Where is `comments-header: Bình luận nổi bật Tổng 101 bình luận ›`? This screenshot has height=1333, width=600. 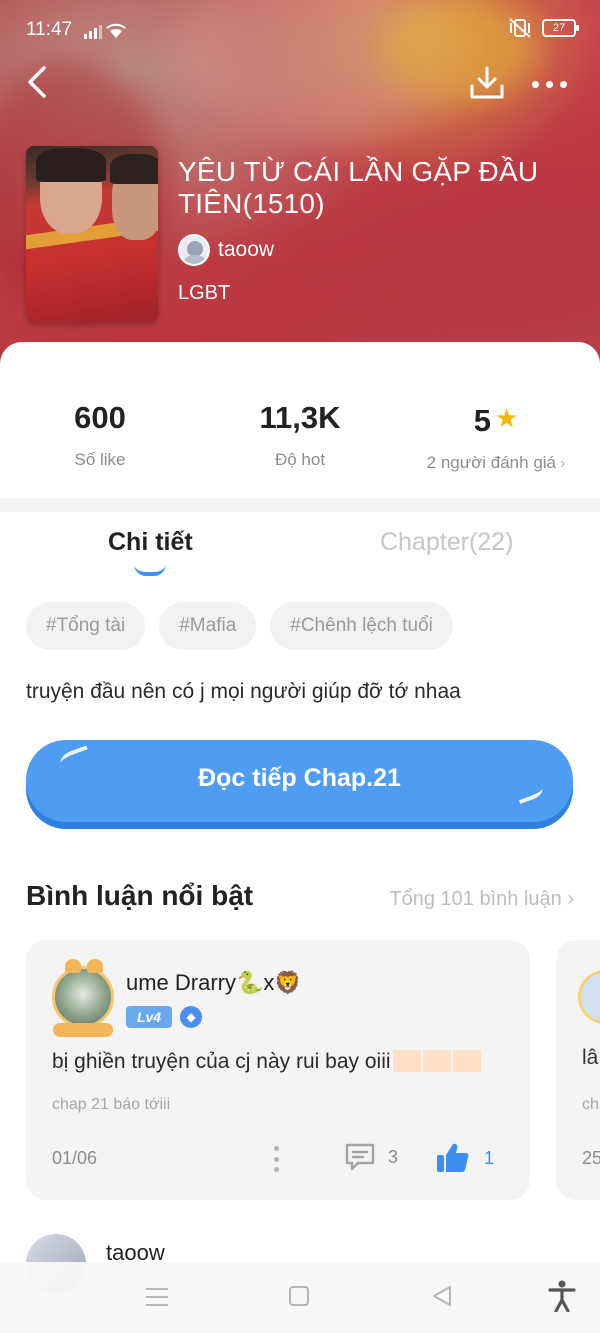 comments-header: Bình luận nổi bật Tổng 101 bình luận › is located at coordinates (300, 900).